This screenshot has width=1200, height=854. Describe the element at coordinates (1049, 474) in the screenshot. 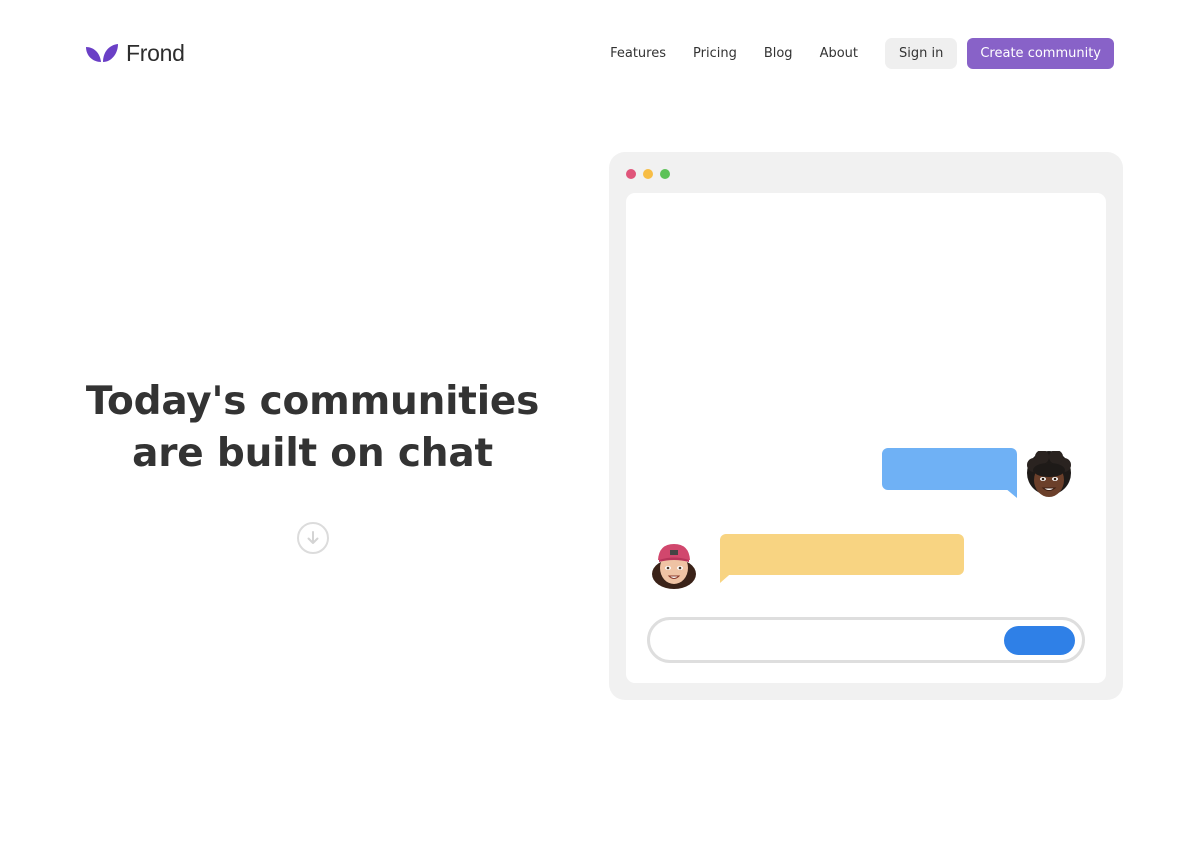

I see `memoji-boy-avatar` at that location.